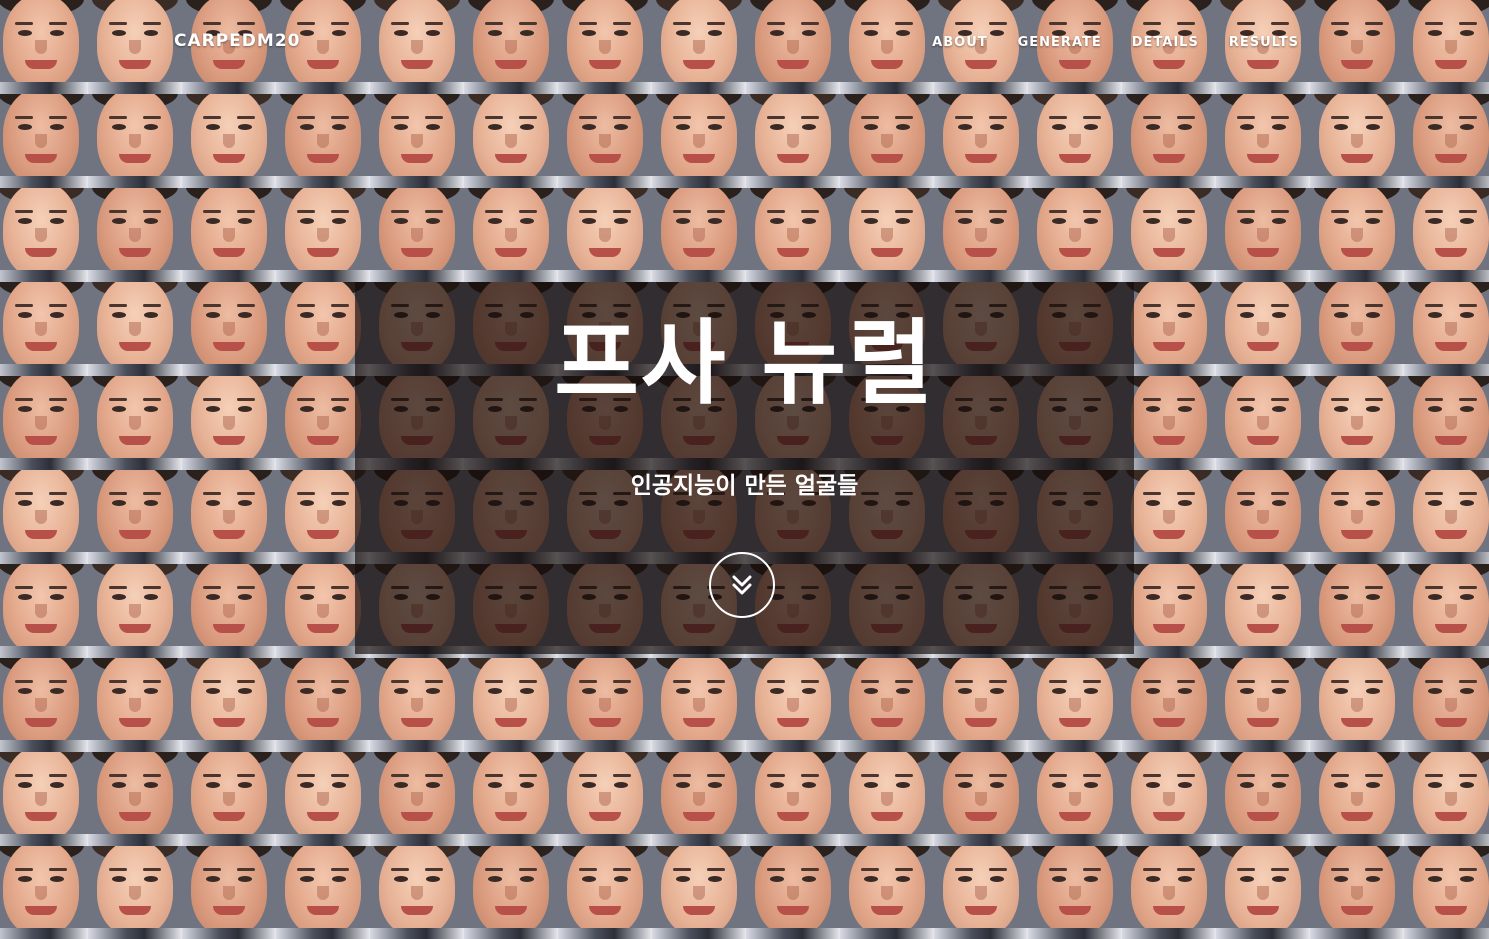 The width and height of the screenshot is (1489, 939). I want to click on nav-link-about: ABOUT, so click(959, 42).